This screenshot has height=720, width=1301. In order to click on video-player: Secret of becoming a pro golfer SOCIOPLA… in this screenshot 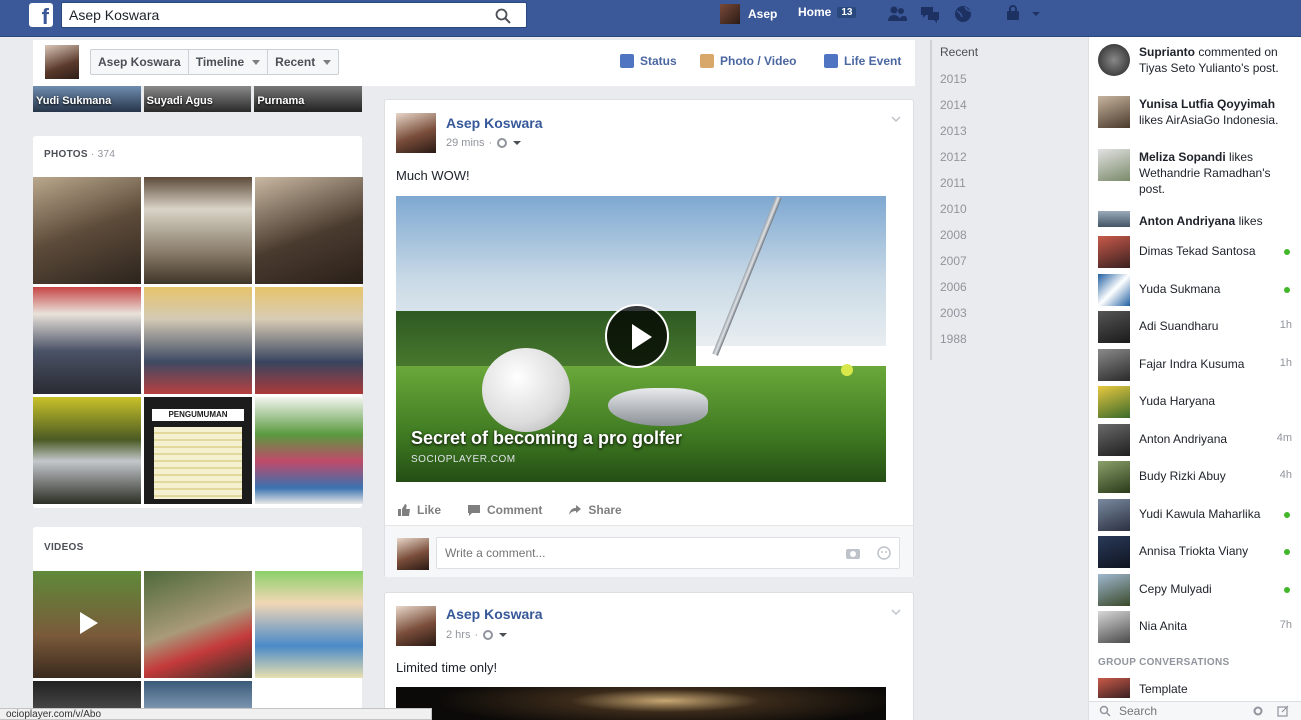, I will do `click(641, 339)`.